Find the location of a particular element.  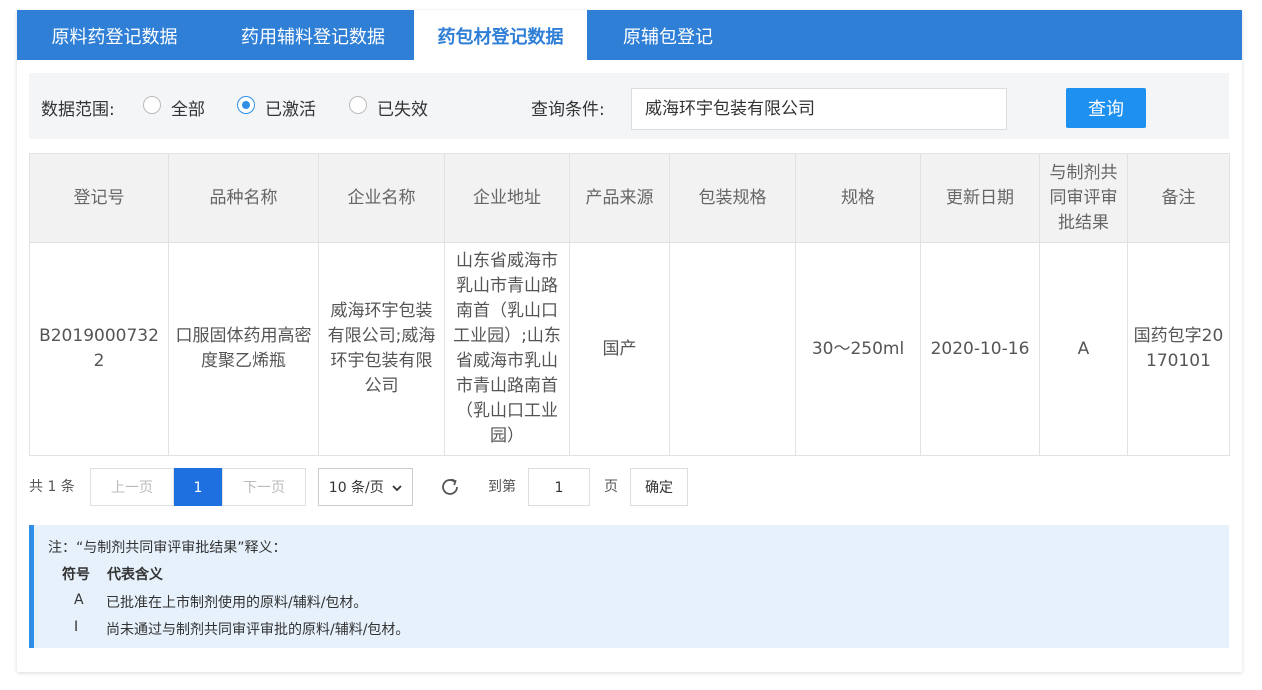

tab-packaging-registration: 药包材登记数据 is located at coordinates (500, 35).